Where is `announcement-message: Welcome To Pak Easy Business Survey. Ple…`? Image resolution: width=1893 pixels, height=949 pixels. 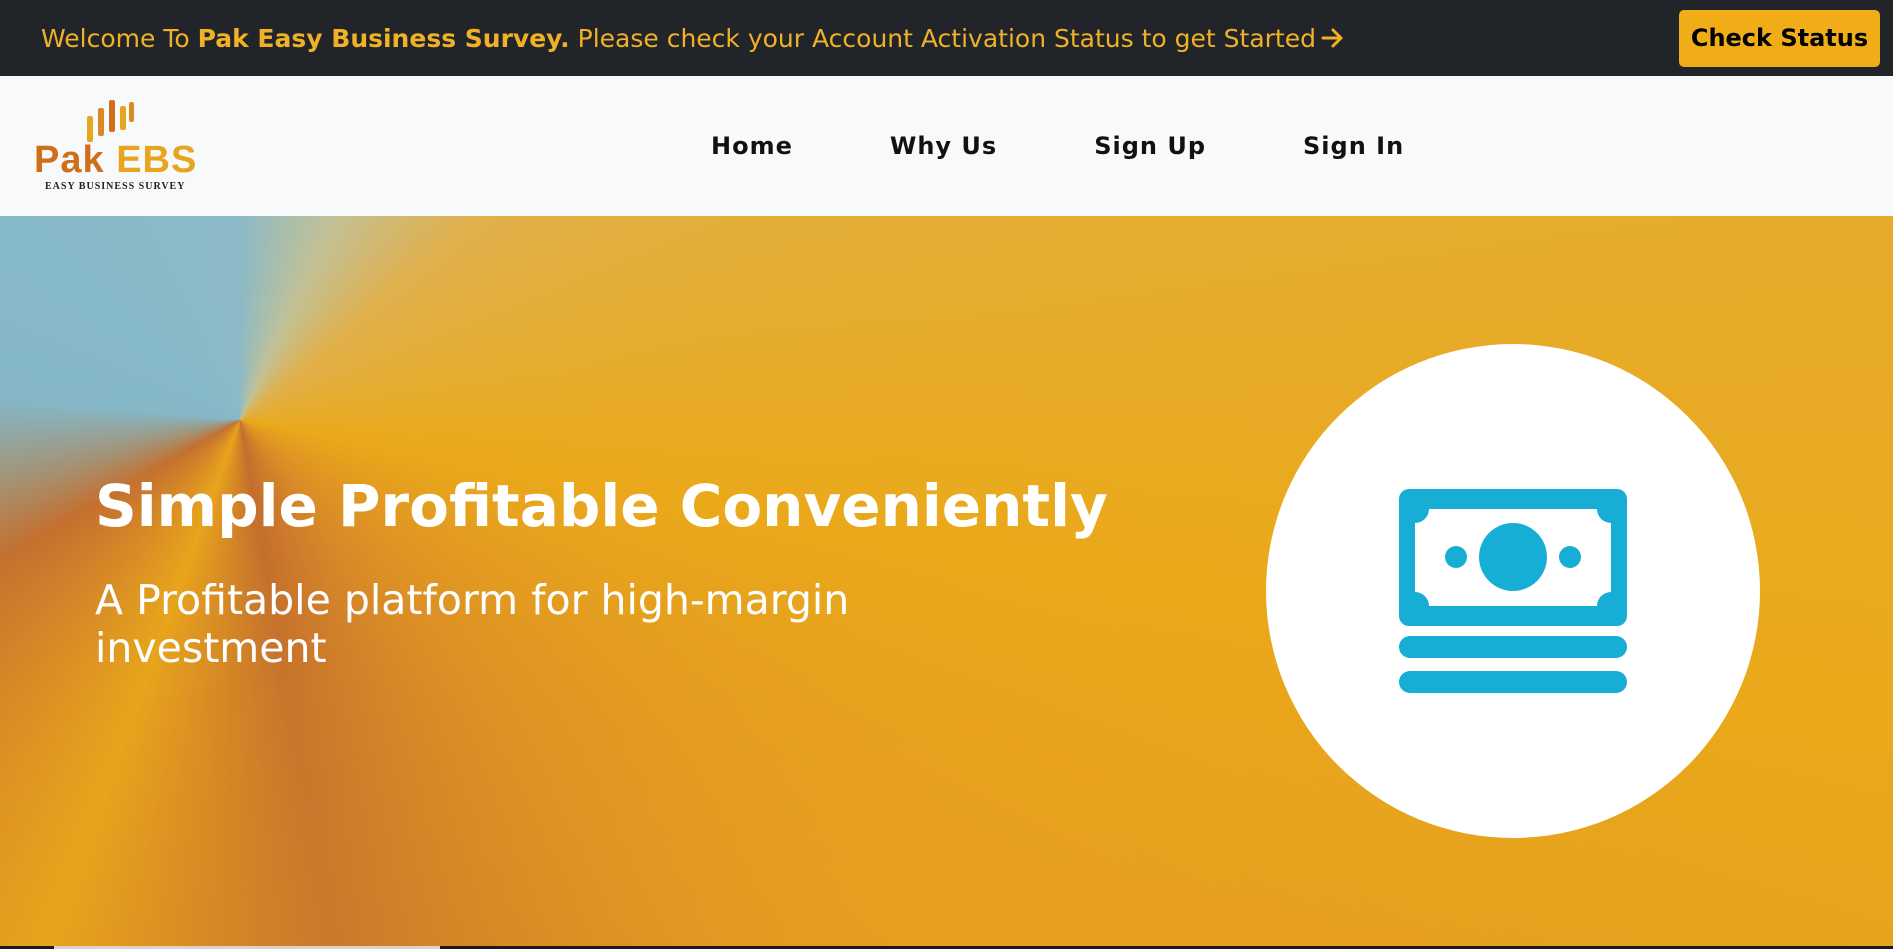 announcement-message: Welcome To Pak Easy Business Survey. Ple… is located at coordinates (693, 38).